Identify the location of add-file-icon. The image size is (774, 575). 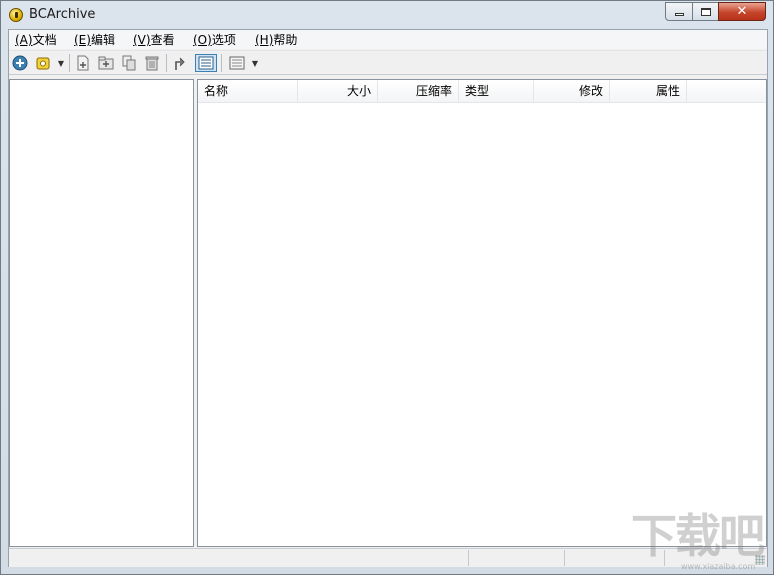
(83, 63).